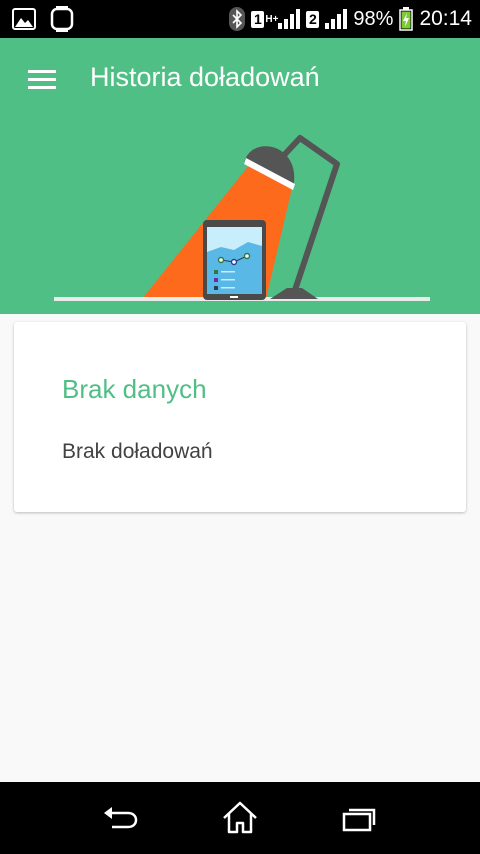  What do you see at coordinates (134, 389) in the screenshot?
I see `card-title: Brak danych` at bounding box center [134, 389].